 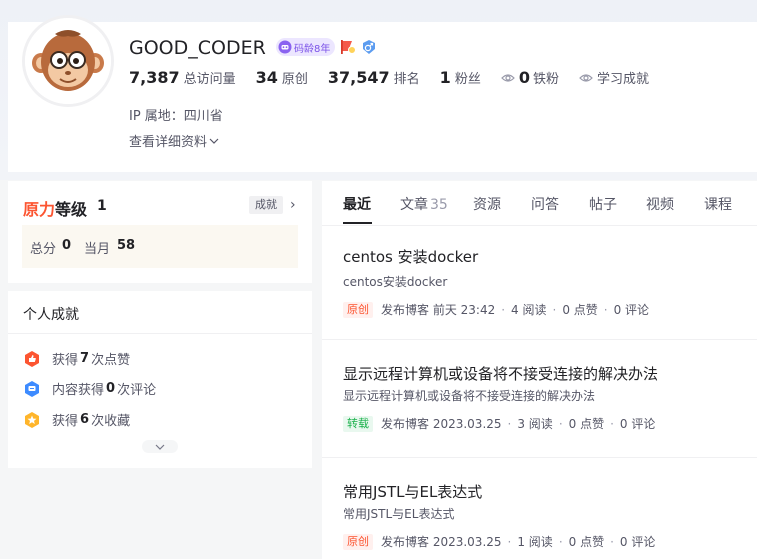 I want to click on ip-location: IP 属地：四川省, so click(x=176, y=116).